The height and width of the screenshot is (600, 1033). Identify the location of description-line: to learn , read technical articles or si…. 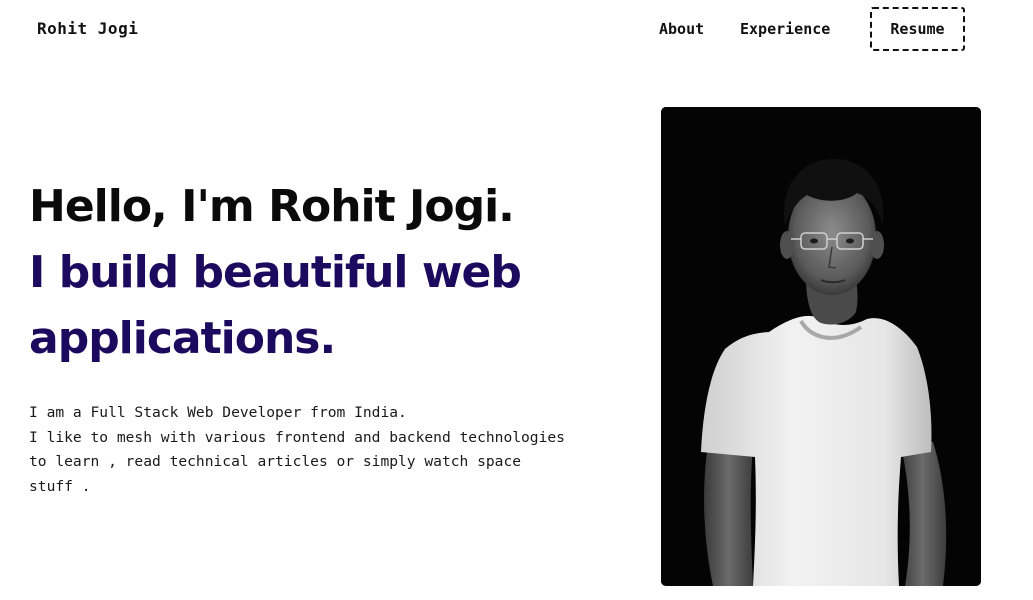
(275, 461).